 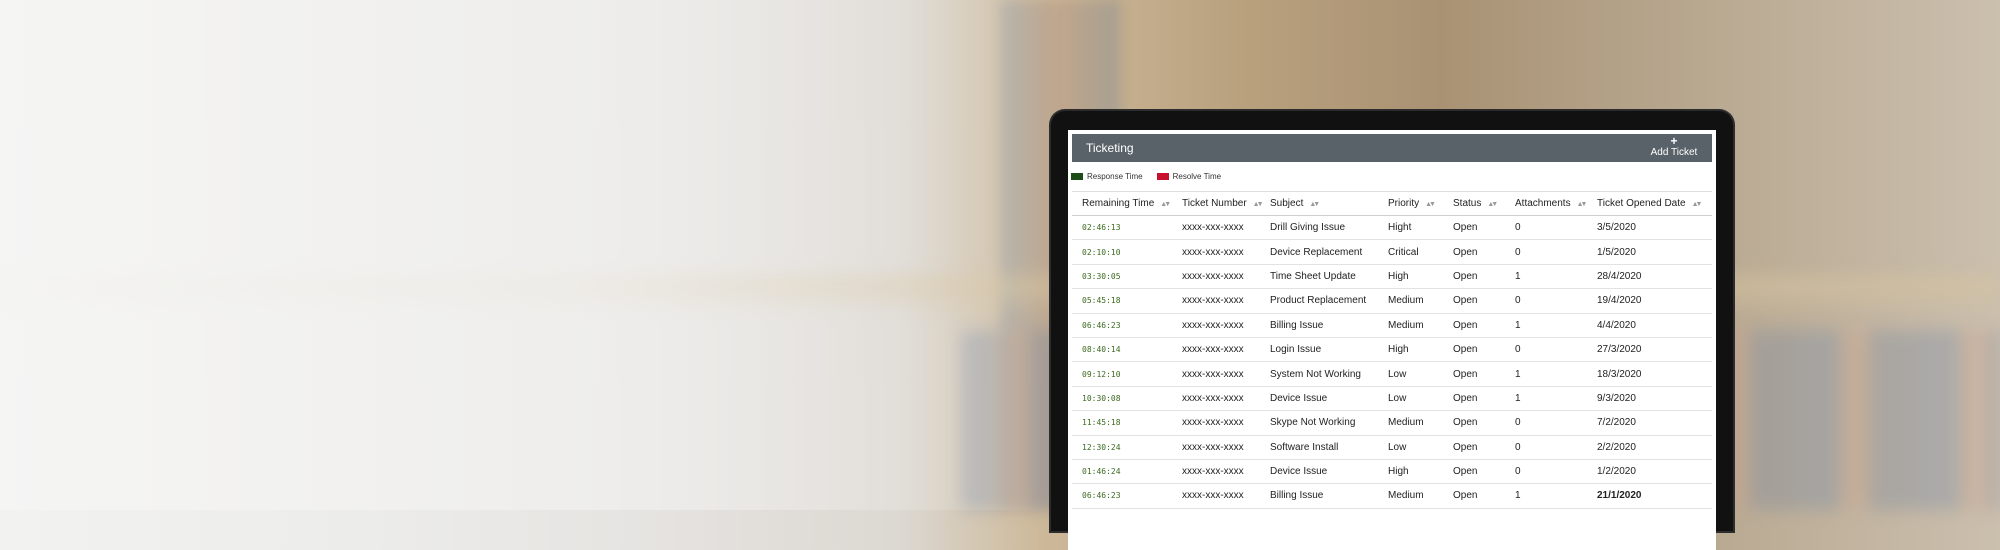 I want to click on column-header: Status ▲▼, so click(x=1474, y=203).